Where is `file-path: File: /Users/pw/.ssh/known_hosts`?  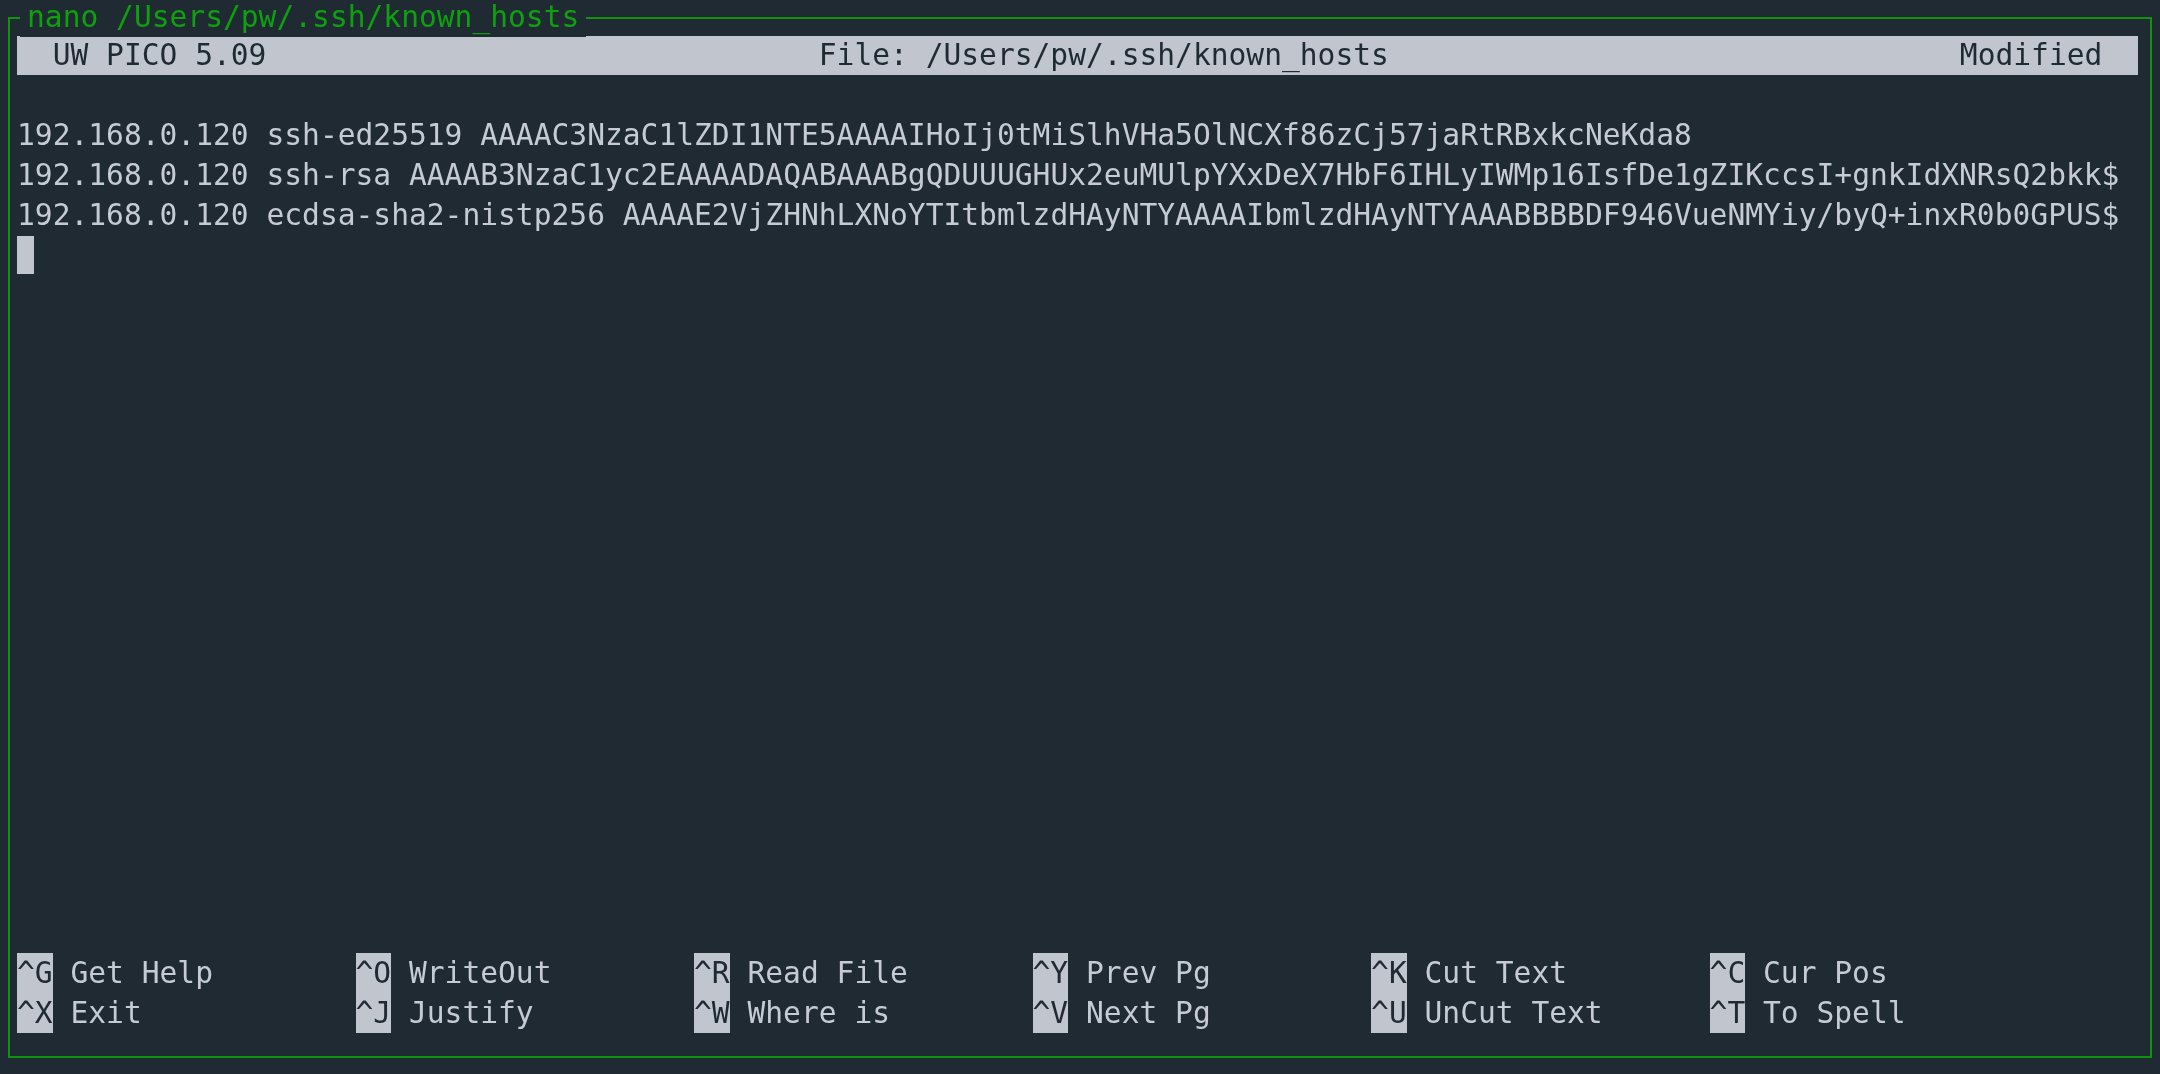 file-path: File: /Users/pw/.ssh/known_hosts is located at coordinates (1103, 56).